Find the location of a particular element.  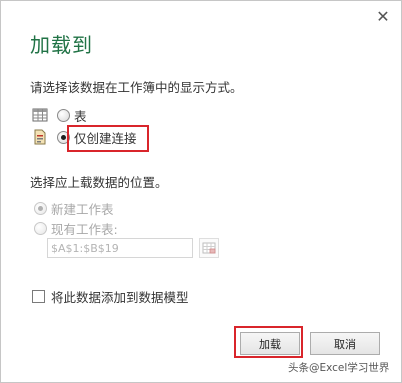

watermark-text: 头条@Excel学习世界 is located at coordinates (339, 368).